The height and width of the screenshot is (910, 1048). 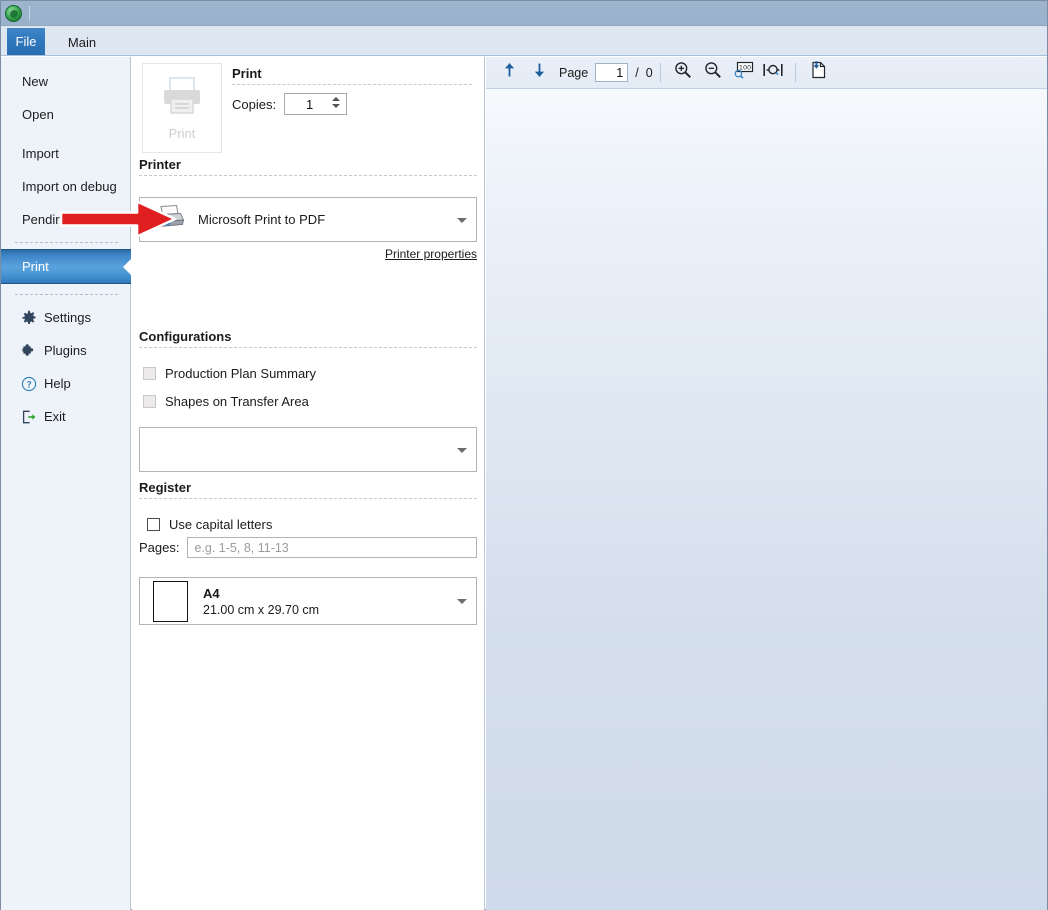 I want to click on tab-main: Main, so click(x=82, y=42).